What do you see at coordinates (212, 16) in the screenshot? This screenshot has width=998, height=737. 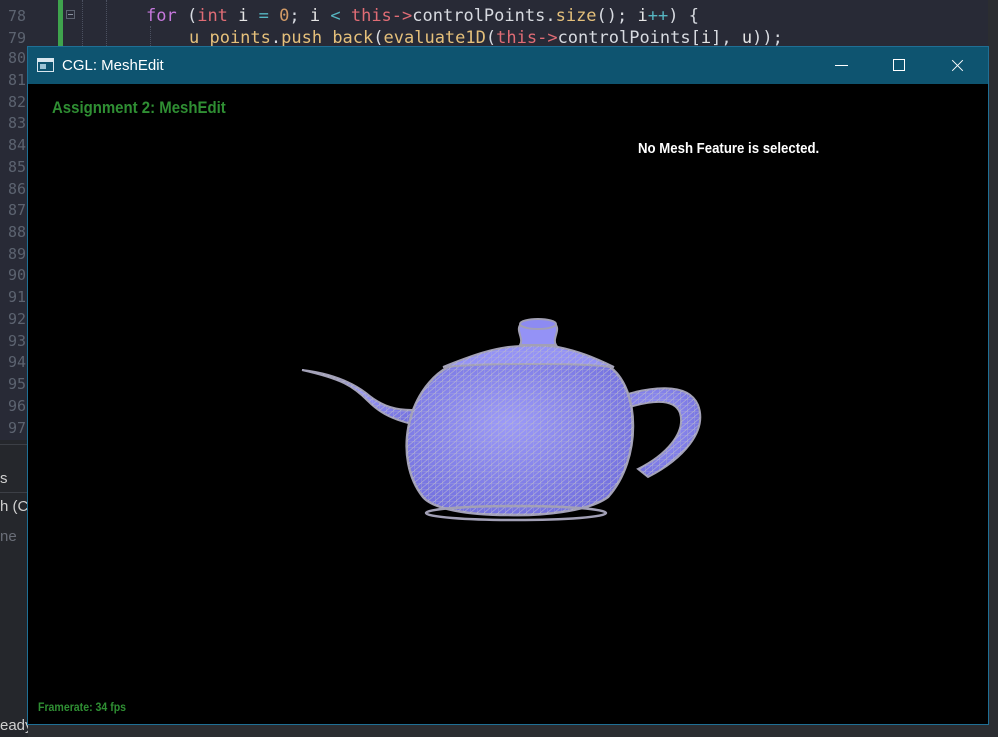 I see `type-keyword: int` at bounding box center [212, 16].